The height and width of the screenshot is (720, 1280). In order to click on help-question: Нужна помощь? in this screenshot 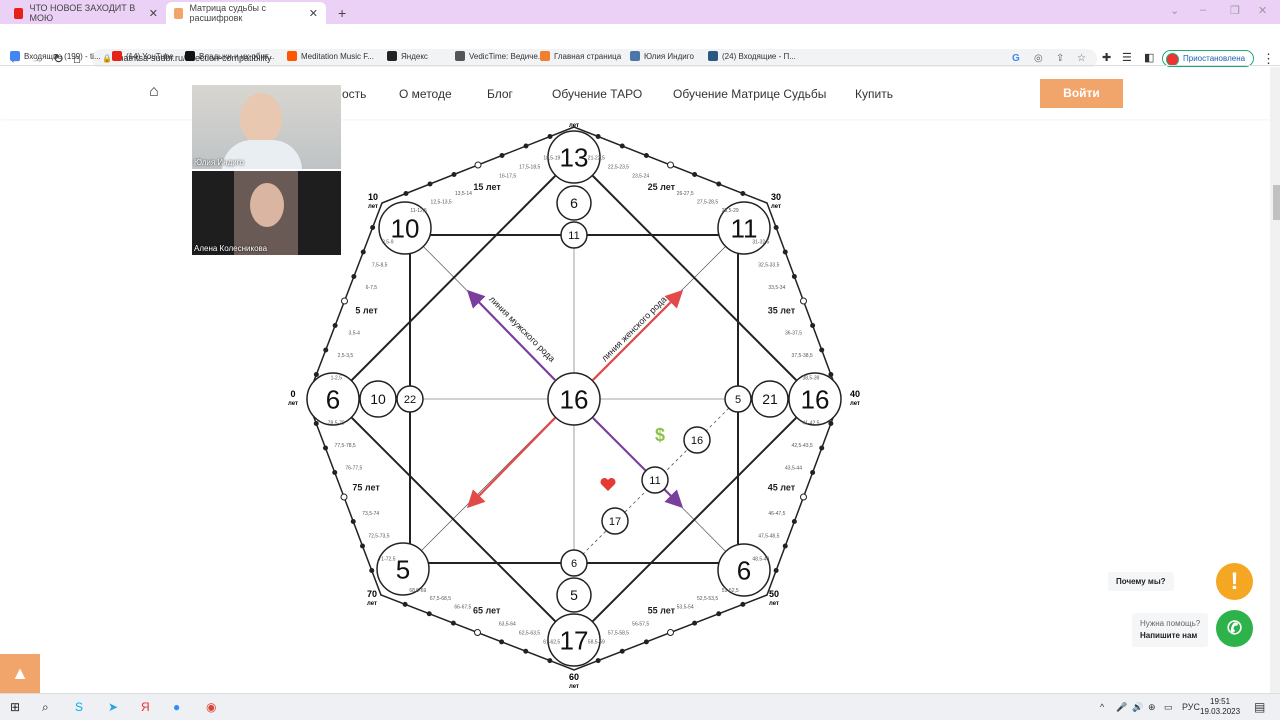, I will do `click(1170, 623)`.